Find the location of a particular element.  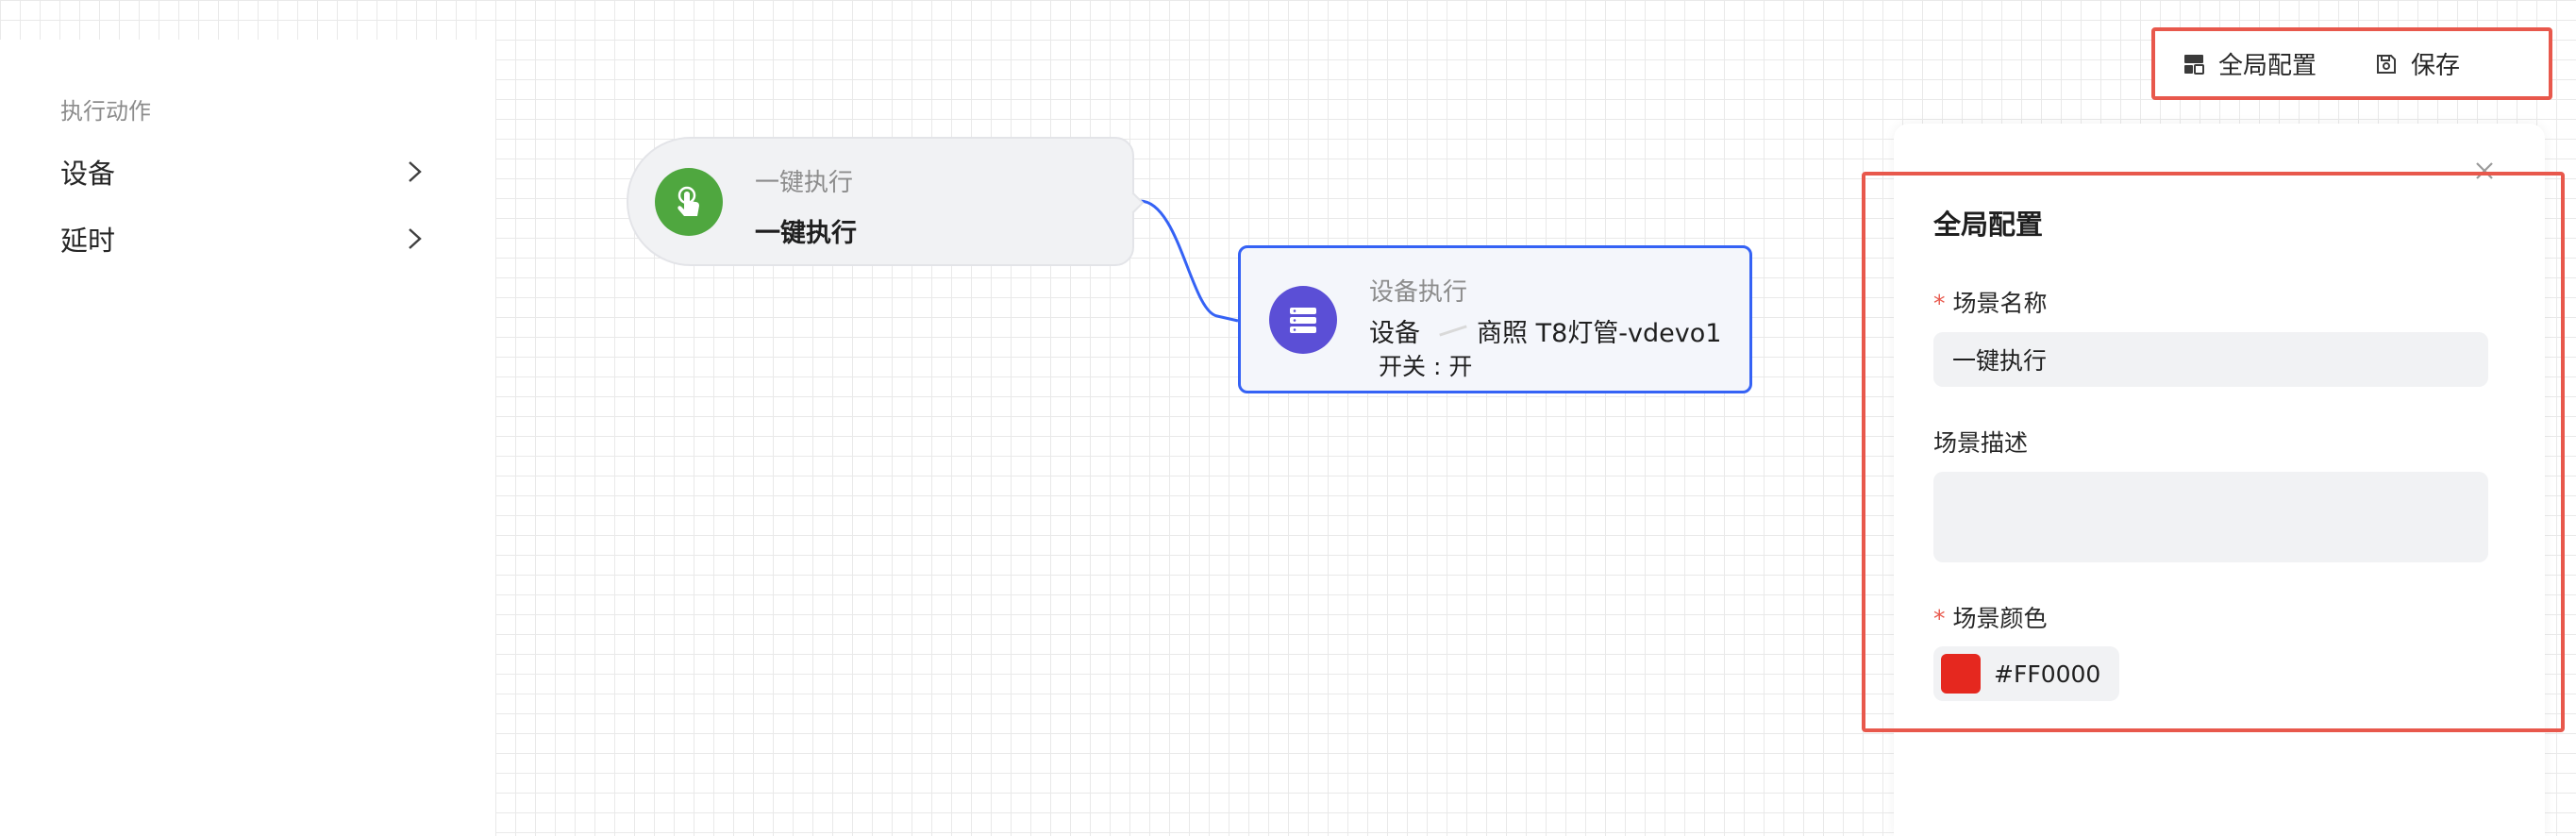

sidebar-item-device: 设备 is located at coordinates (249, 171).